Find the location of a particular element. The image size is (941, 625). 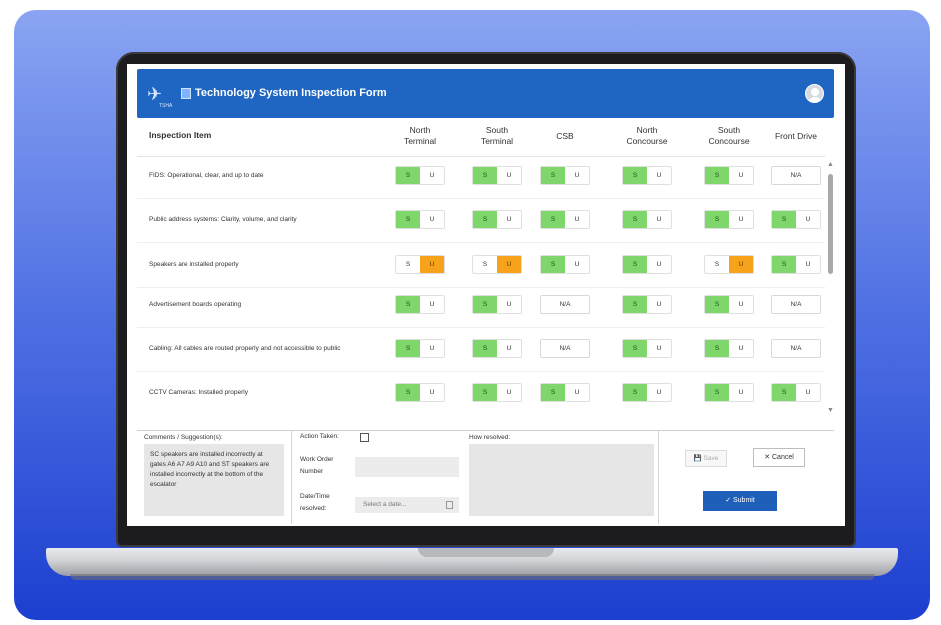

date-resolved-label: resolved: is located at coordinates (313, 508).